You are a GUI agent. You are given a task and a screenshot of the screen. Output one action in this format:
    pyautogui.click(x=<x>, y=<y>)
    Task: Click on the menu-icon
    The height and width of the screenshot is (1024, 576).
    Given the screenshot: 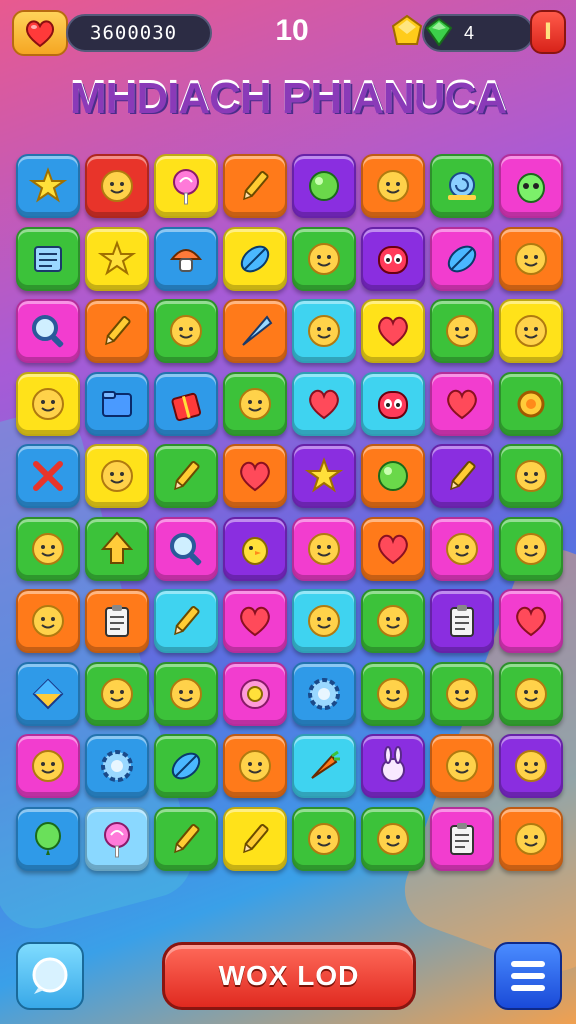 What is the action you would take?
    pyautogui.click(x=528, y=976)
    